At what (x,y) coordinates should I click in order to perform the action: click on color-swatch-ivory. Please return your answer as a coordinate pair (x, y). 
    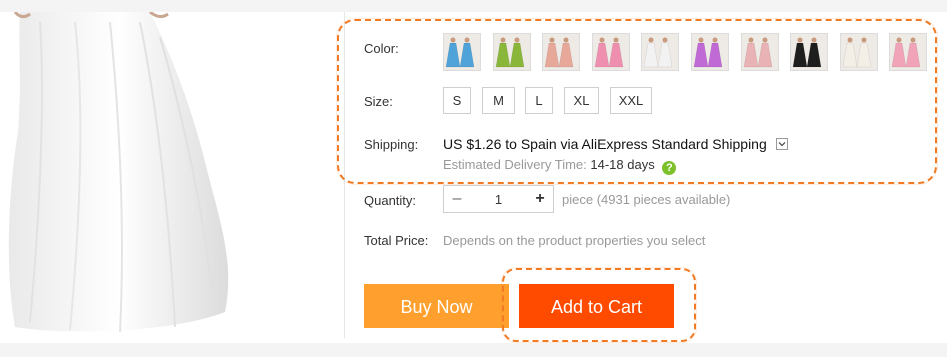
    Looking at the image, I should click on (859, 52).